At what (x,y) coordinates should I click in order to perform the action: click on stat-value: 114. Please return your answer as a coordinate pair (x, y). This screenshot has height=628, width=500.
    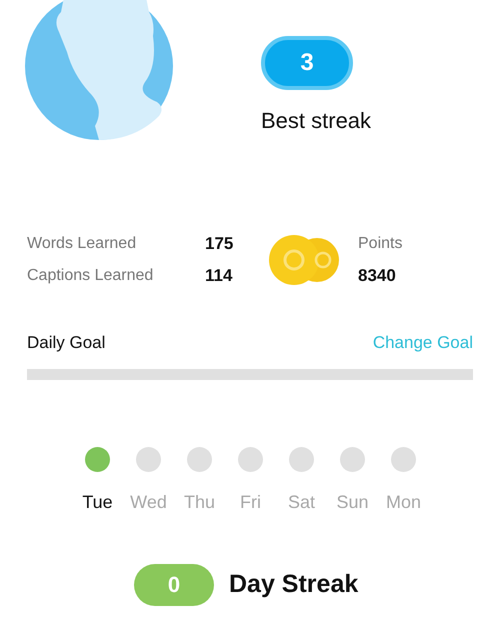
    Looking at the image, I should click on (219, 276).